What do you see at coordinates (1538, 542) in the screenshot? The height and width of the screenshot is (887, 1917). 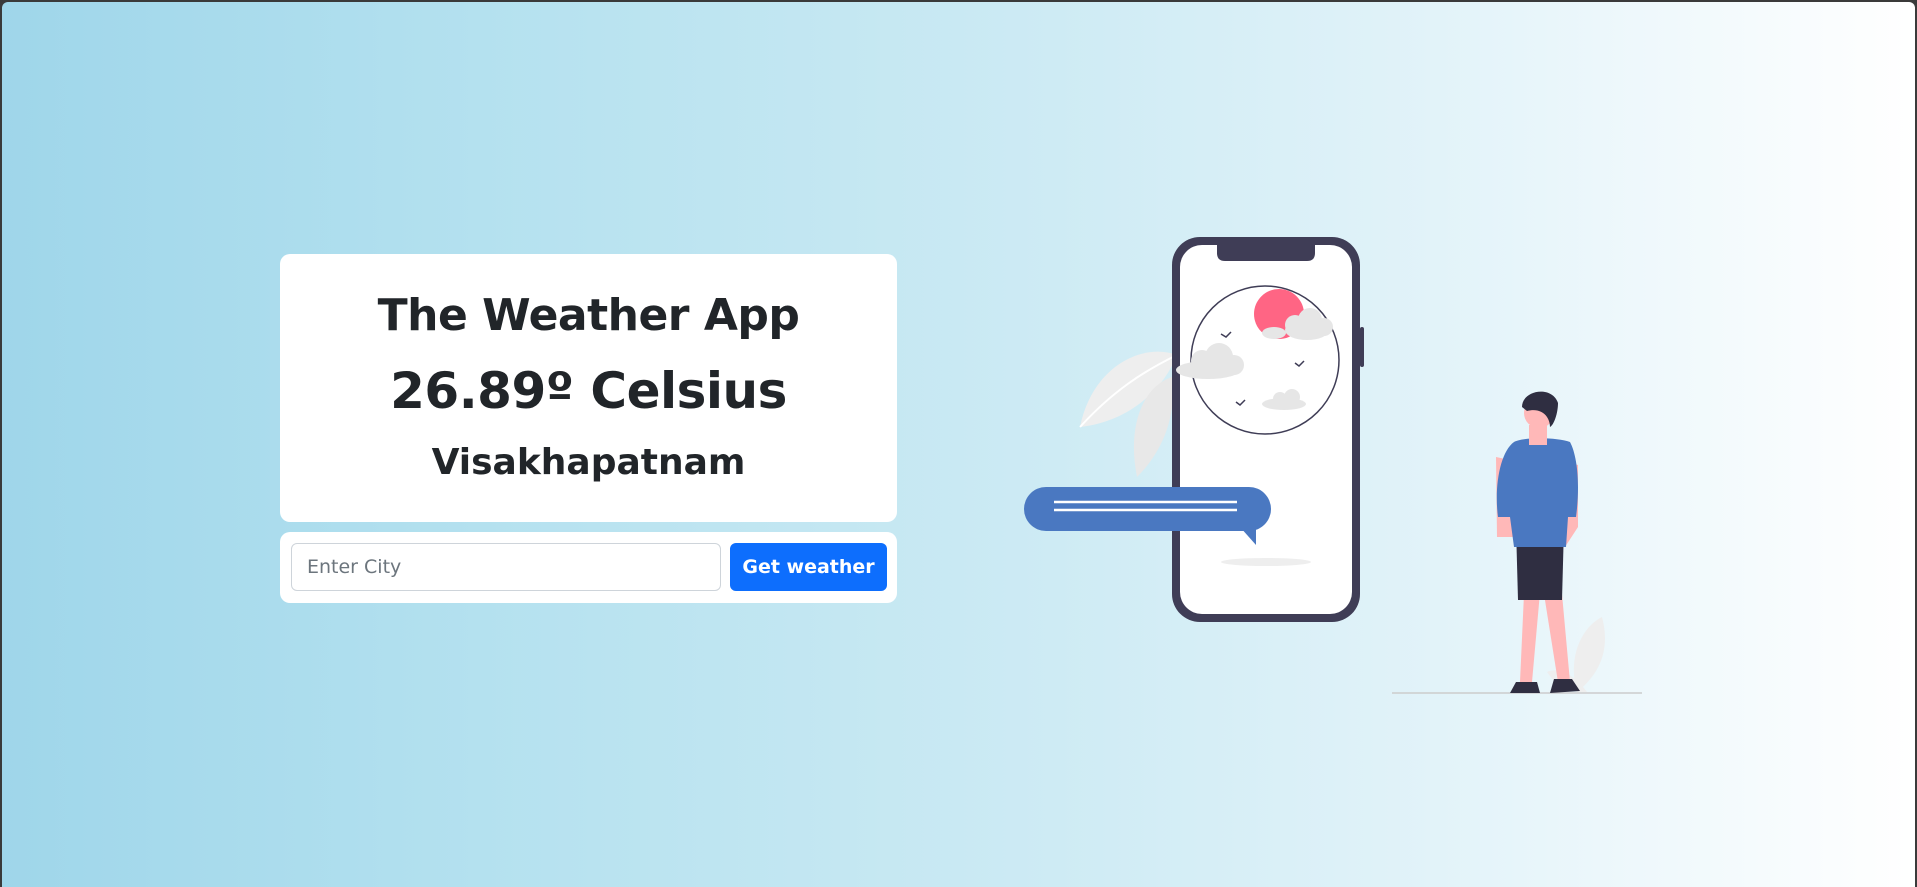 I see `person-icon` at bounding box center [1538, 542].